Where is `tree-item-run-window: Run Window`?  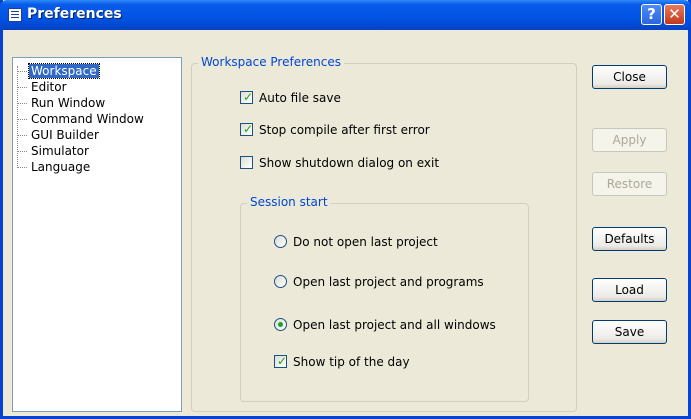 tree-item-run-window: Run Window is located at coordinates (62, 103).